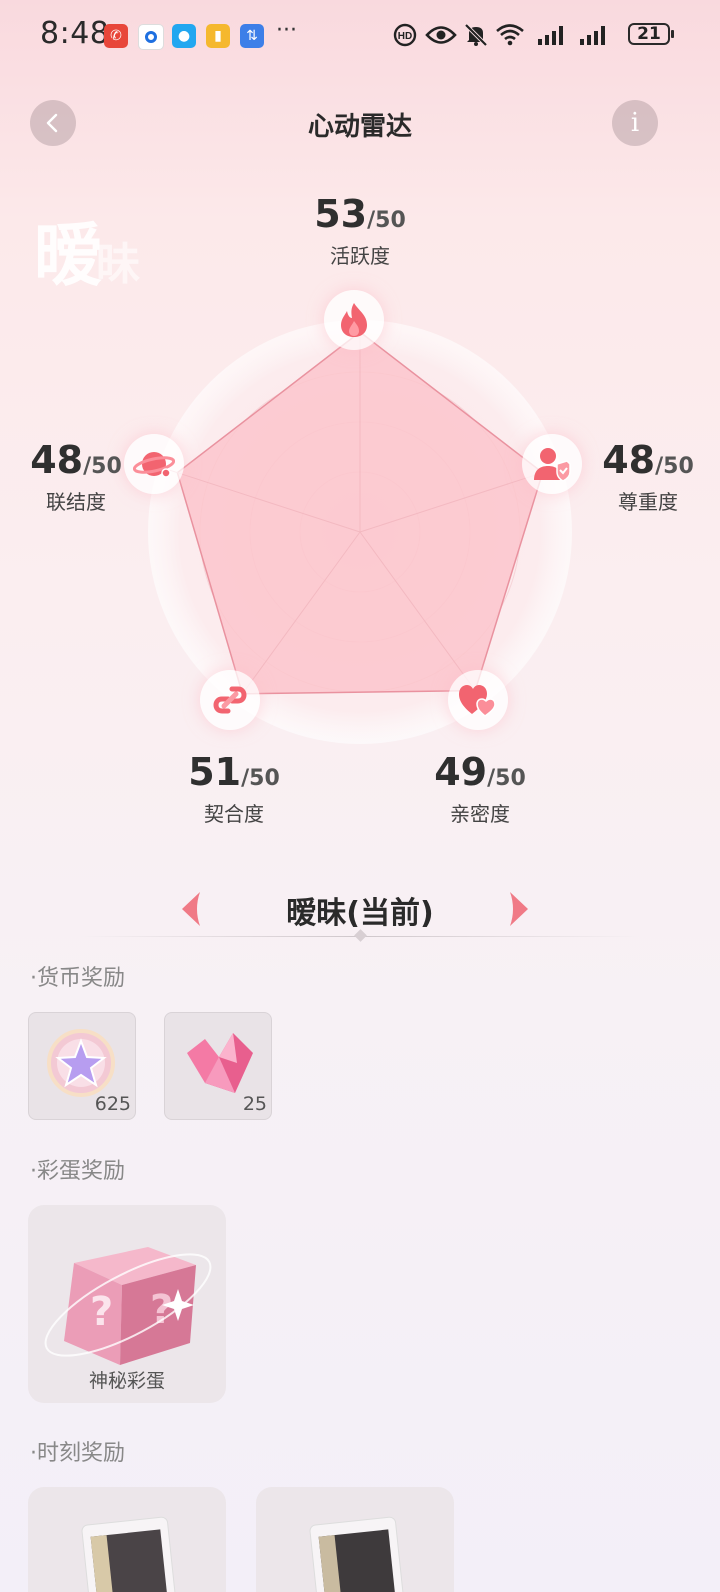 Image resolution: width=720 pixels, height=1592 pixels. I want to click on watermark-sub: 昧, so click(118, 264).